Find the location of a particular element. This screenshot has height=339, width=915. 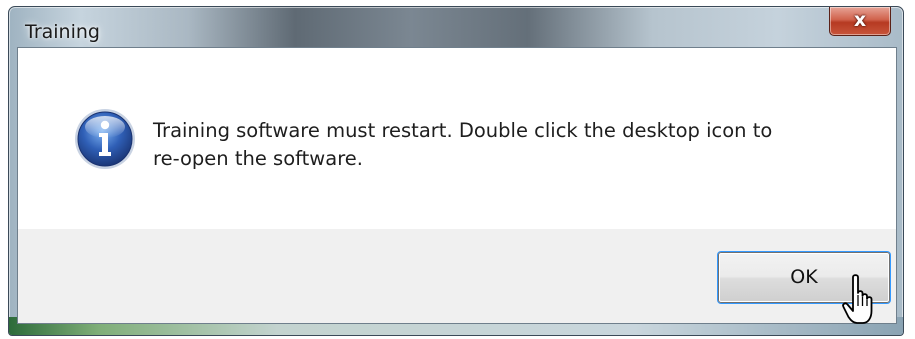

ok-button-label: OK is located at coordinates (804, 277).